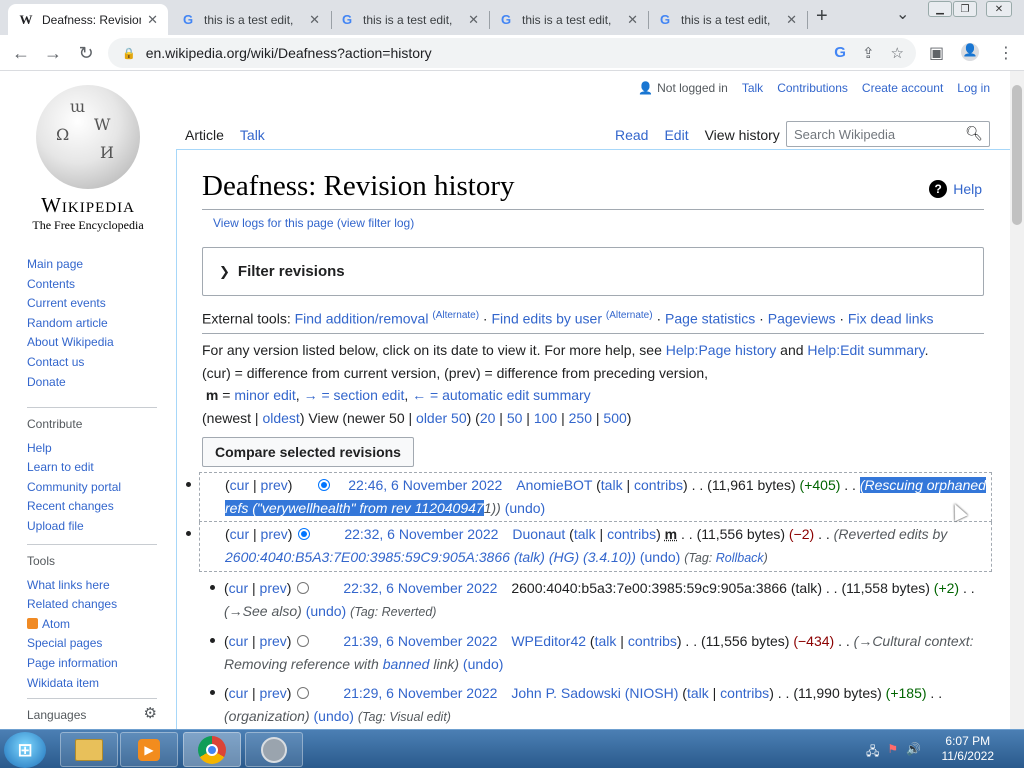  Describe the element at coordinates (274, 749) in the screenshot. I see `app-taskbar-icon` at that location.